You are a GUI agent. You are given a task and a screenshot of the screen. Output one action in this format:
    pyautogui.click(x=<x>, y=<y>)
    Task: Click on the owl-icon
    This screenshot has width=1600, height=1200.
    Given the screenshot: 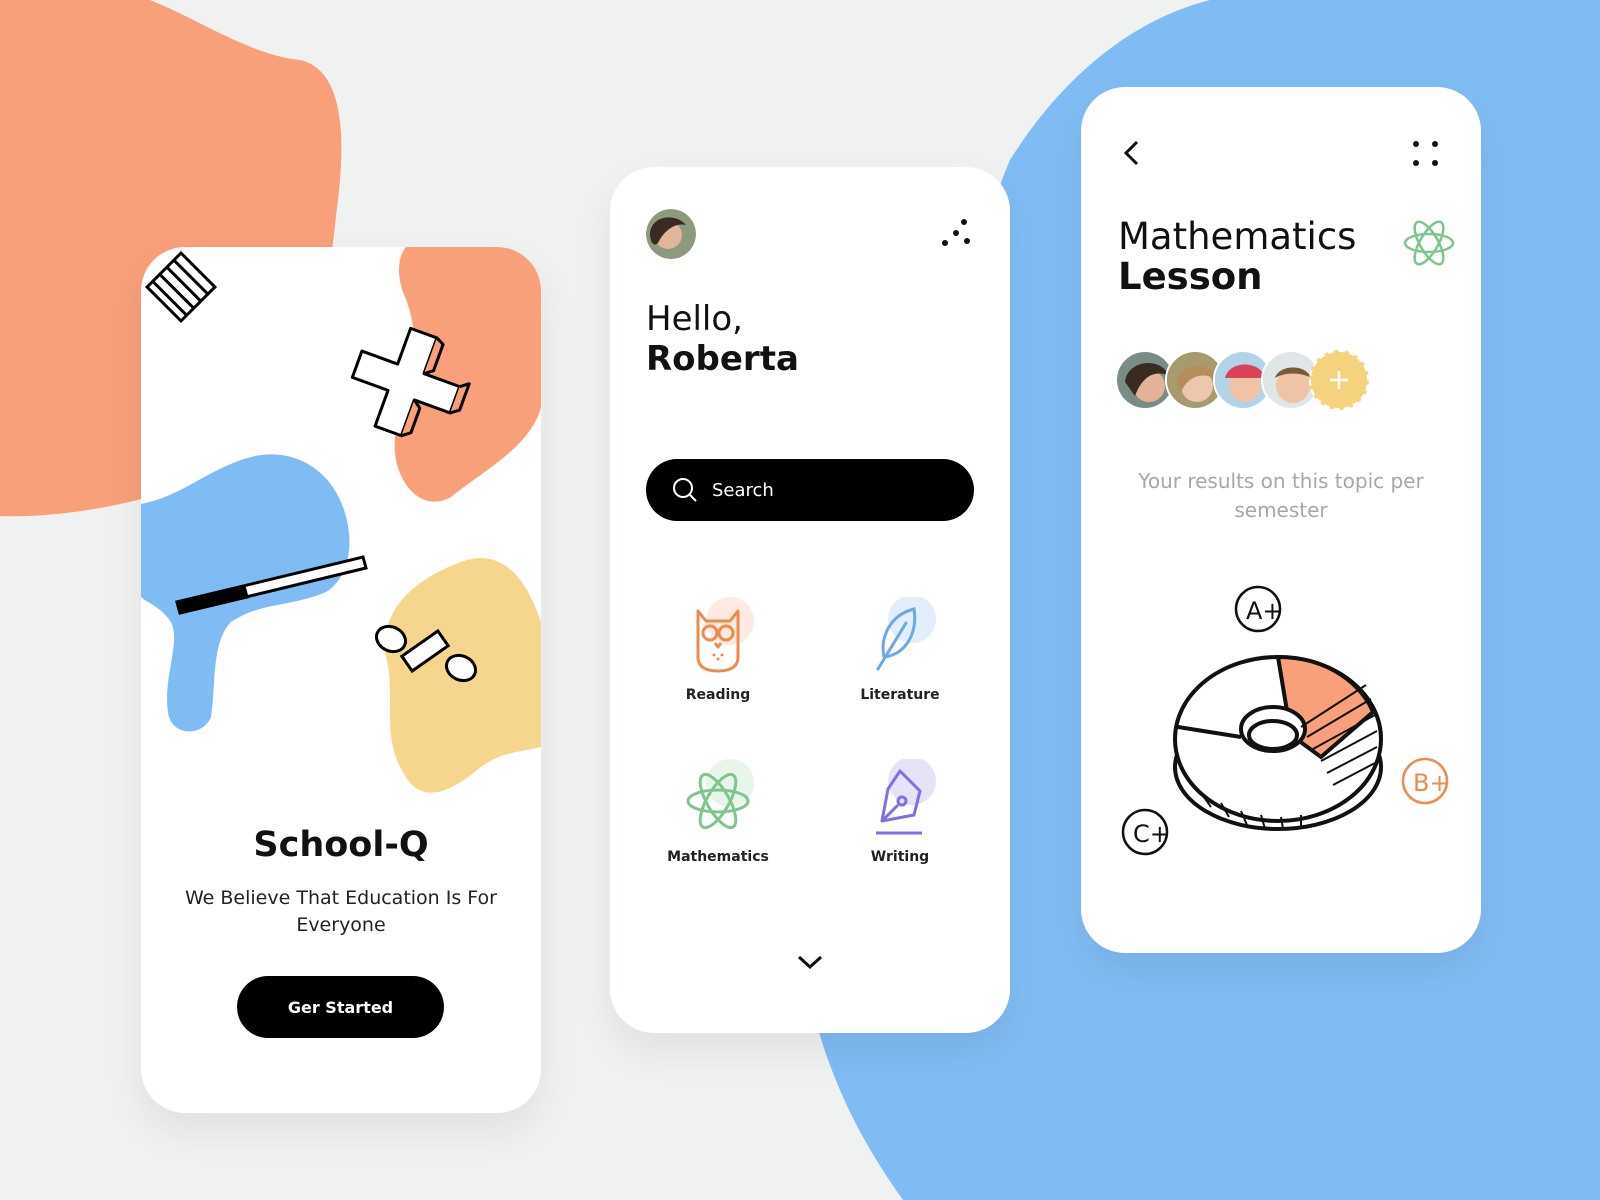 What is the action you would take?
    pyautogui.click(x=725, y=635)
    